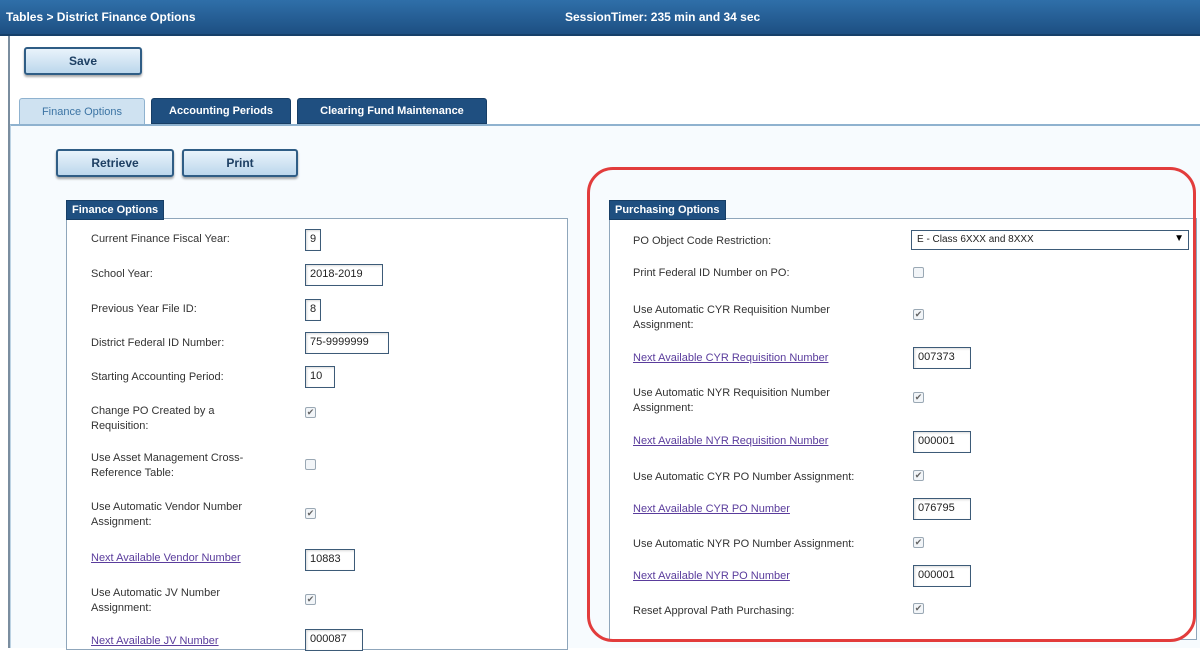 Image resolution: width=1200 pixels, height=651 pixels. I want to click on next-jv-link: Next Available JV Number, so click(155, 641).